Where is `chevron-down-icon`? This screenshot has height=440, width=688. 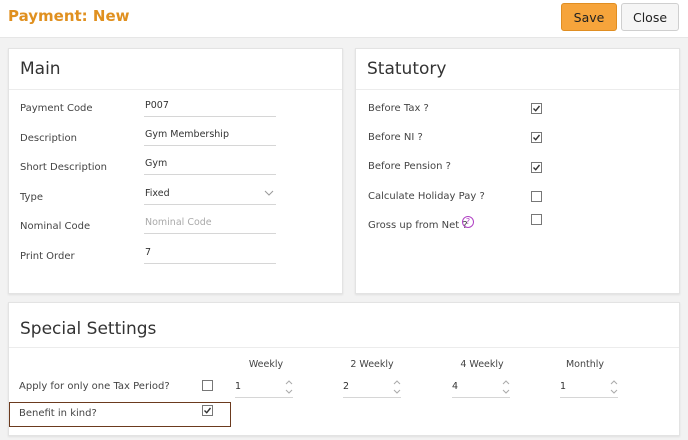 chevron-down-icon is located at coordinates (269, 193).